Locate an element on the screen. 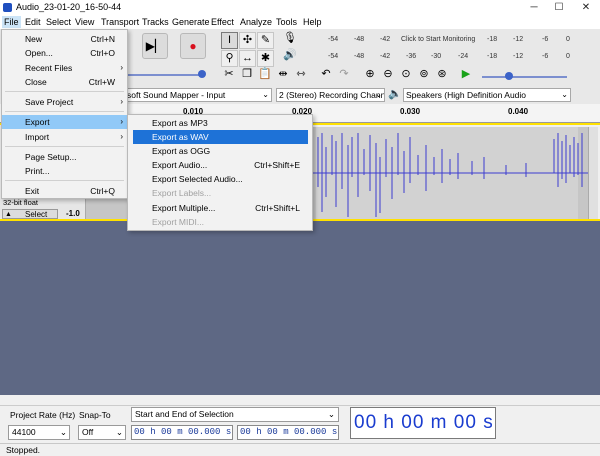 Image resolution: width=600 pixels, height=456 pixels. menu-select: Select is located at coordinates (58, 22).